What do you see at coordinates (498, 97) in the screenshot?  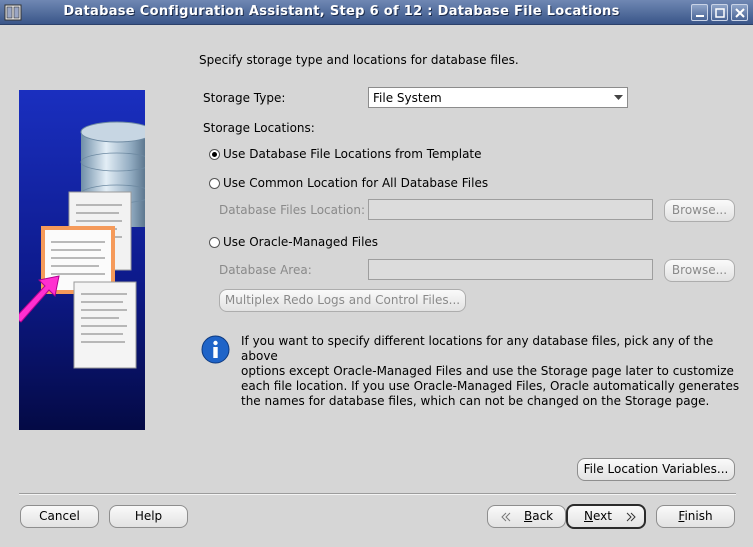 I see `storage-type-select: File System` at bounding box center [498, 97].